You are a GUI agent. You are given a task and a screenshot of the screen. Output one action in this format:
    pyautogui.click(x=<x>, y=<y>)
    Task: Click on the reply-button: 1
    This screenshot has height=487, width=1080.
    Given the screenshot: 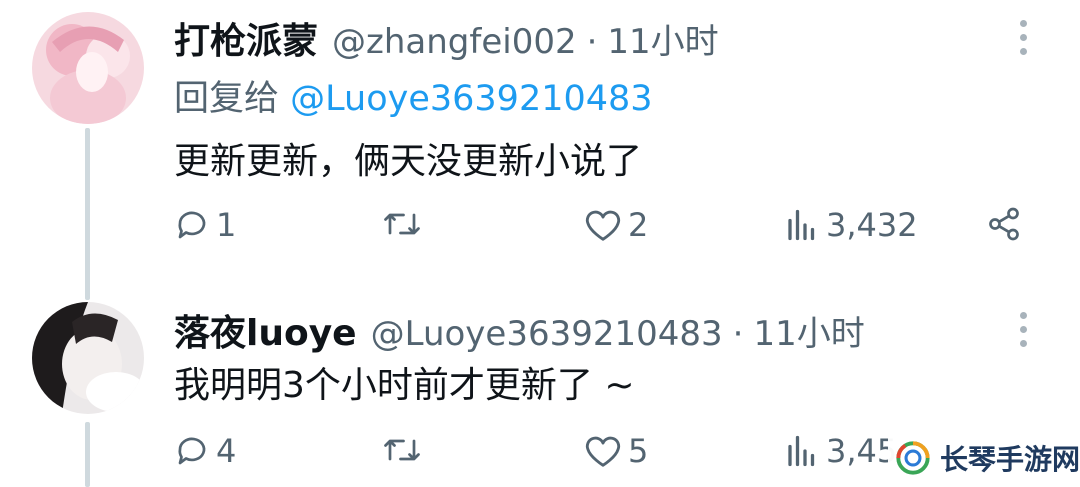 What is the action you would take?
    pyautogui.click(x=205, y=225)
    